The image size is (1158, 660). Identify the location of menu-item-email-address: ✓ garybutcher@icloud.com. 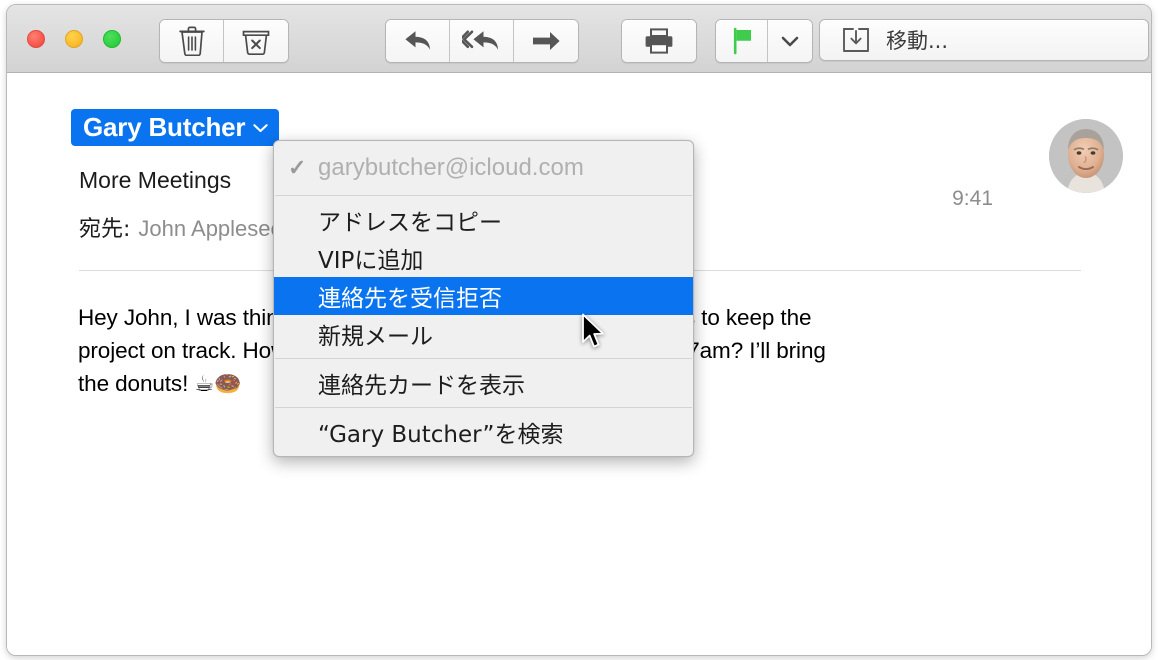
(483, 168).